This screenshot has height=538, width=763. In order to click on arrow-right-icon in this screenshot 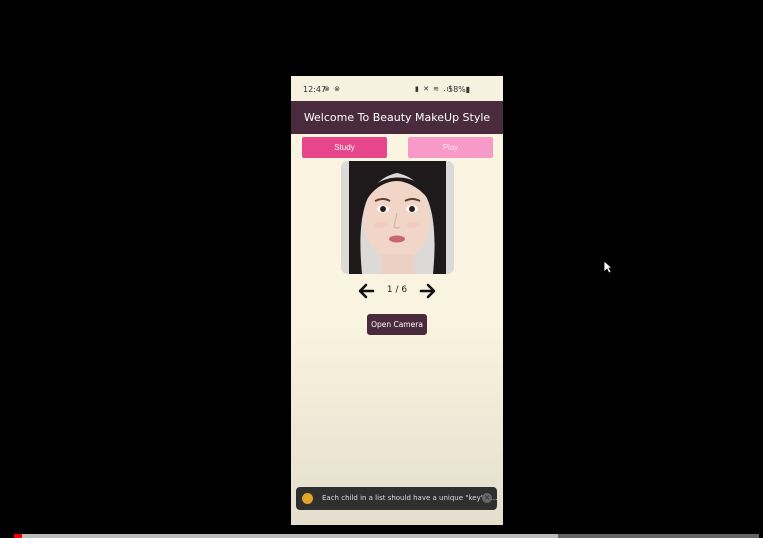, I will do `click(428, 291)`.